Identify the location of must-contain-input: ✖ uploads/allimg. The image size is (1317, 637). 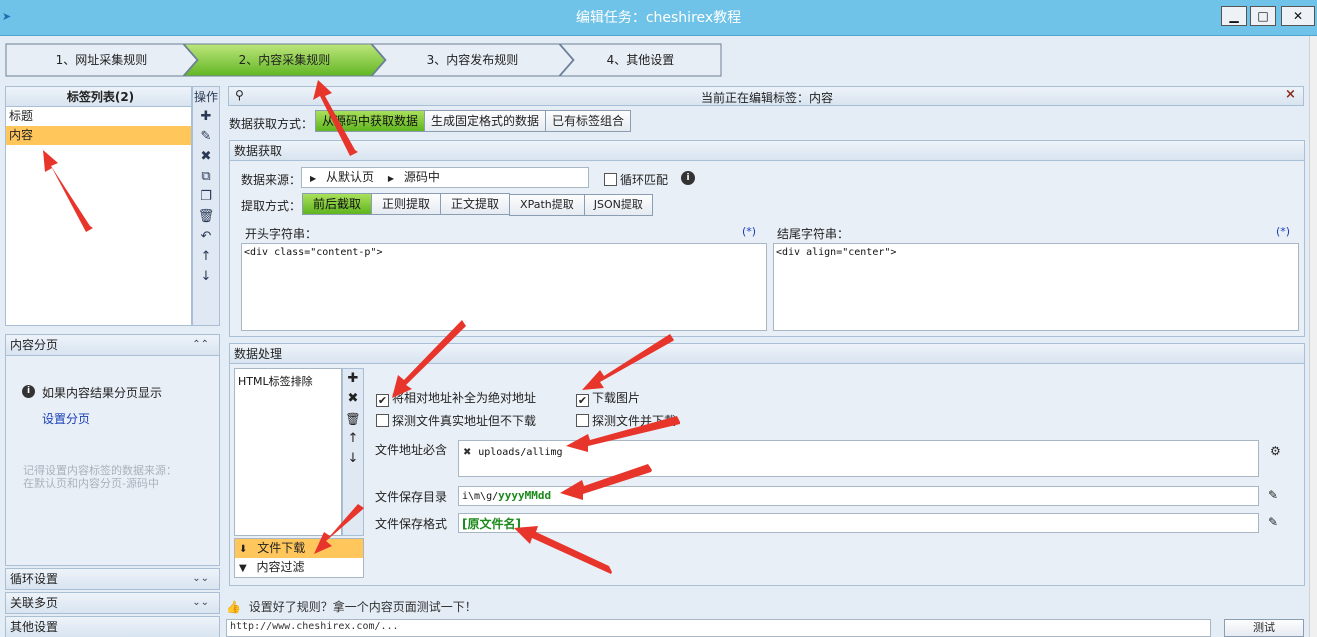
(858, 458).